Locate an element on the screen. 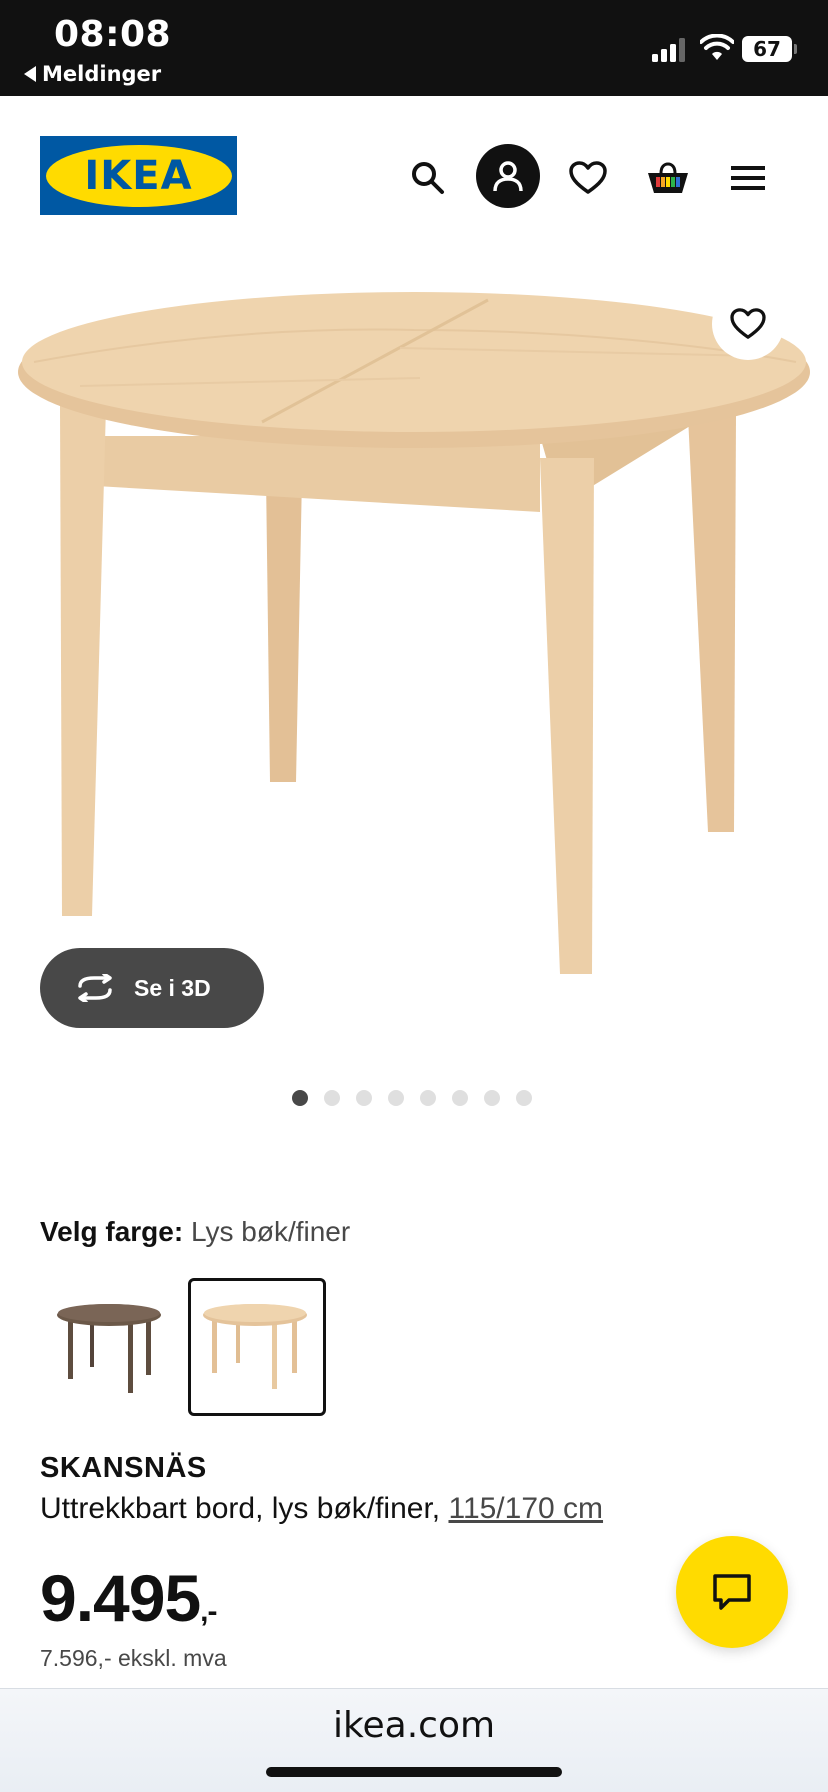 Image resolution: width=828 pixels, height=1792 pixels. browser-address-bar: ikea.com is located at coordinates (414, 1740).